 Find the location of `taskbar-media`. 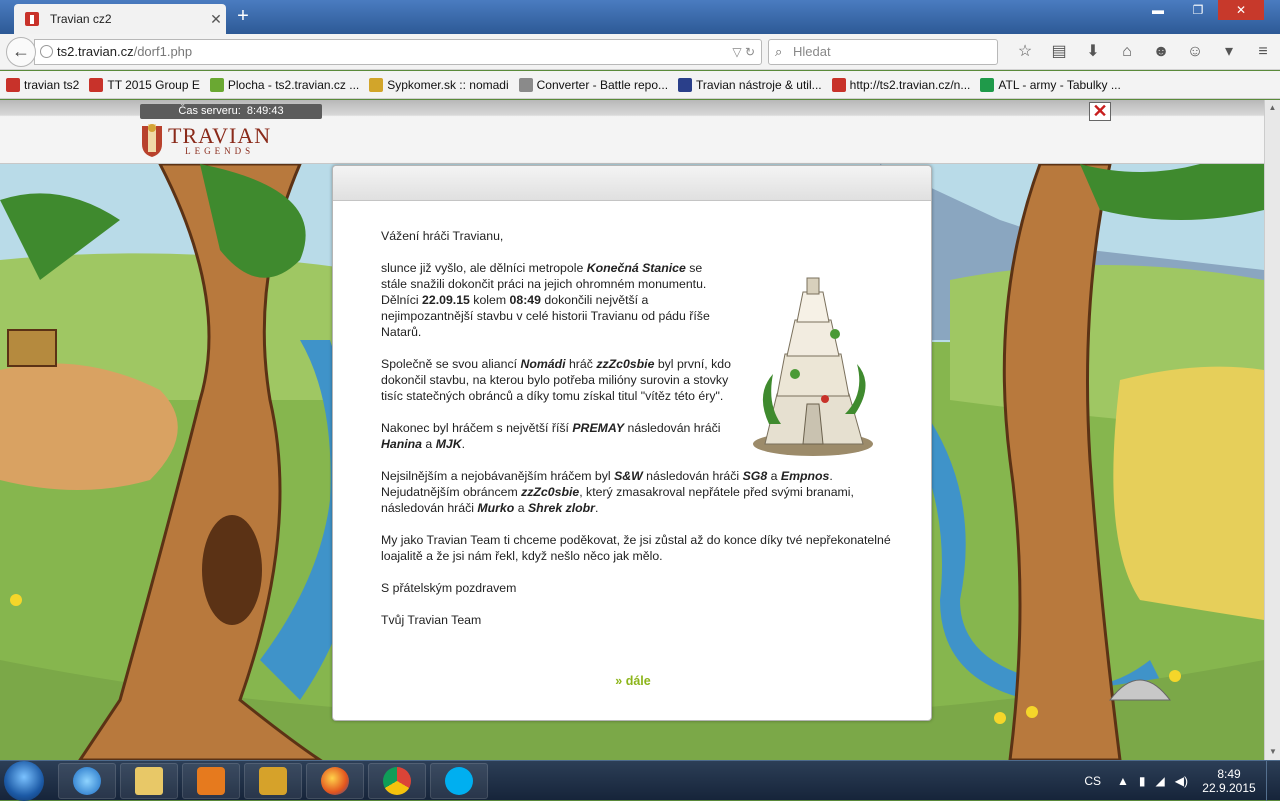

taskbar-media is located at coordinates (211, 781).